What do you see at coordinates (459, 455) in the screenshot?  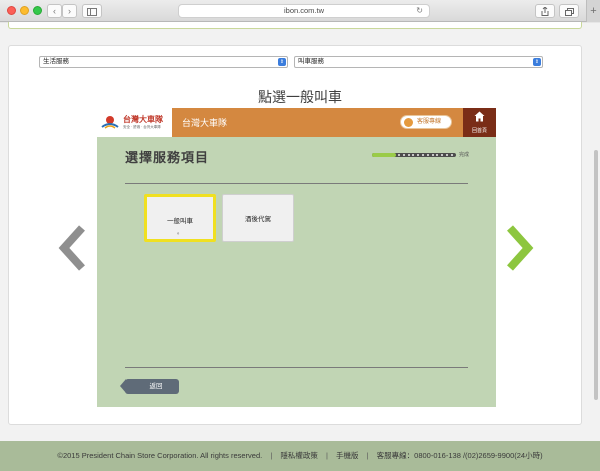 I see `hotline-text: 客服專線：0800-016-138 /(02)2659-9900(24小時)` at bounding box center [459, 455].